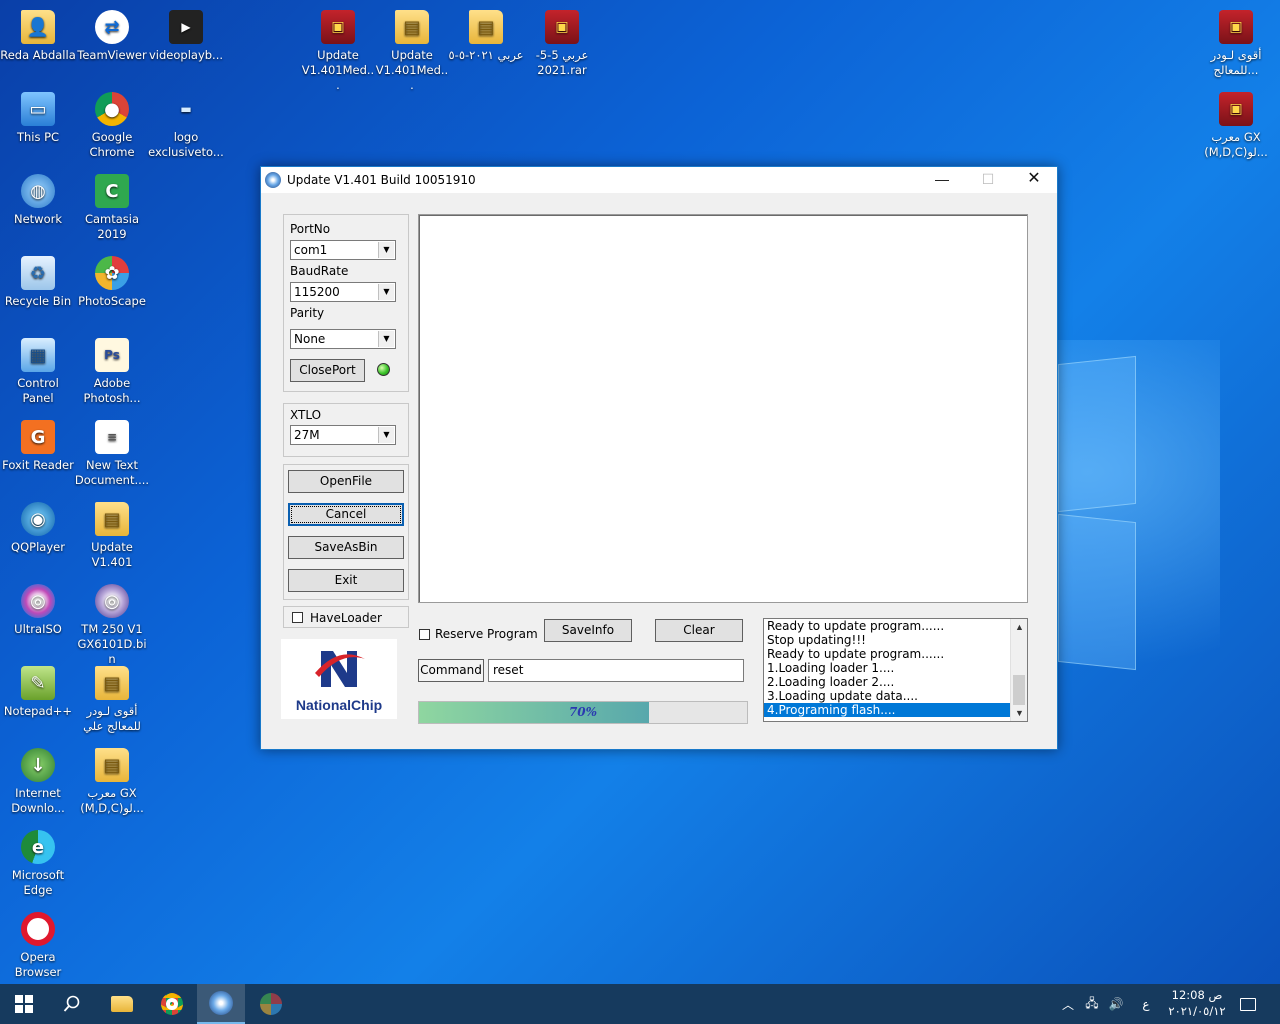  What do you see at coordinates (1019, 713) in the screenshot?
I see `scroll-down-icon: ▼` at bounding box center [1019, 713].